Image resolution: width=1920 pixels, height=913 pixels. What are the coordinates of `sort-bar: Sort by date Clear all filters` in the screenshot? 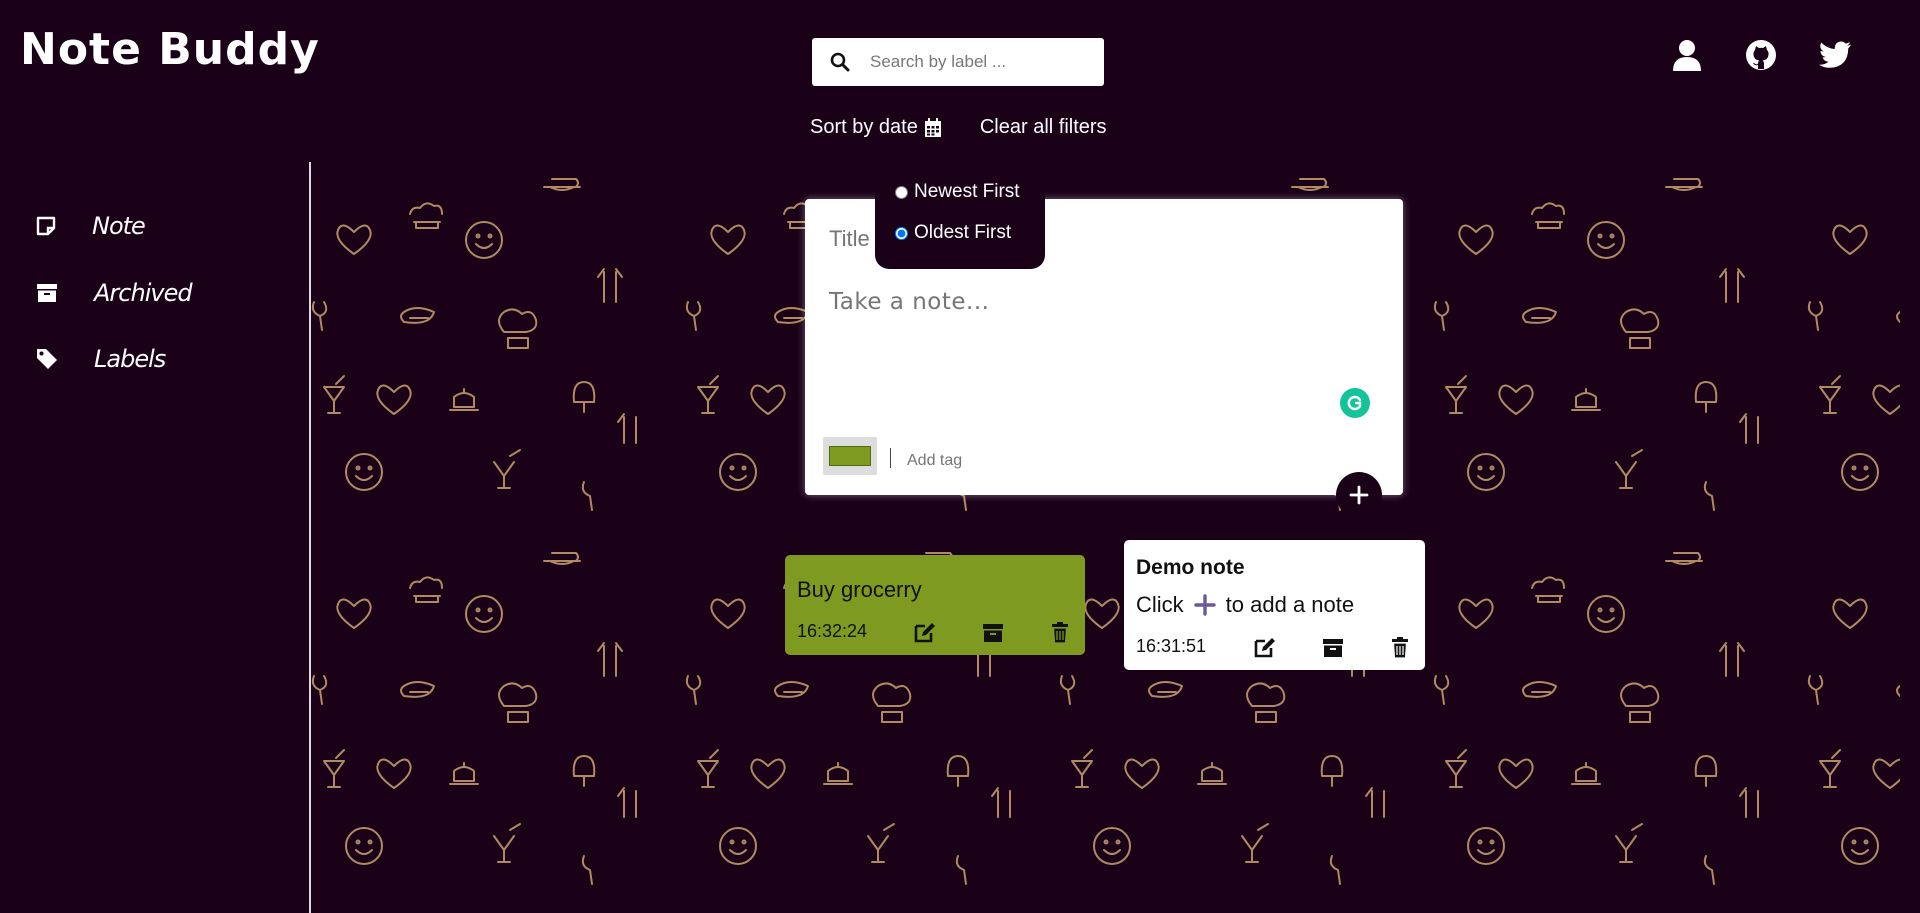 It's located at (958, 127).